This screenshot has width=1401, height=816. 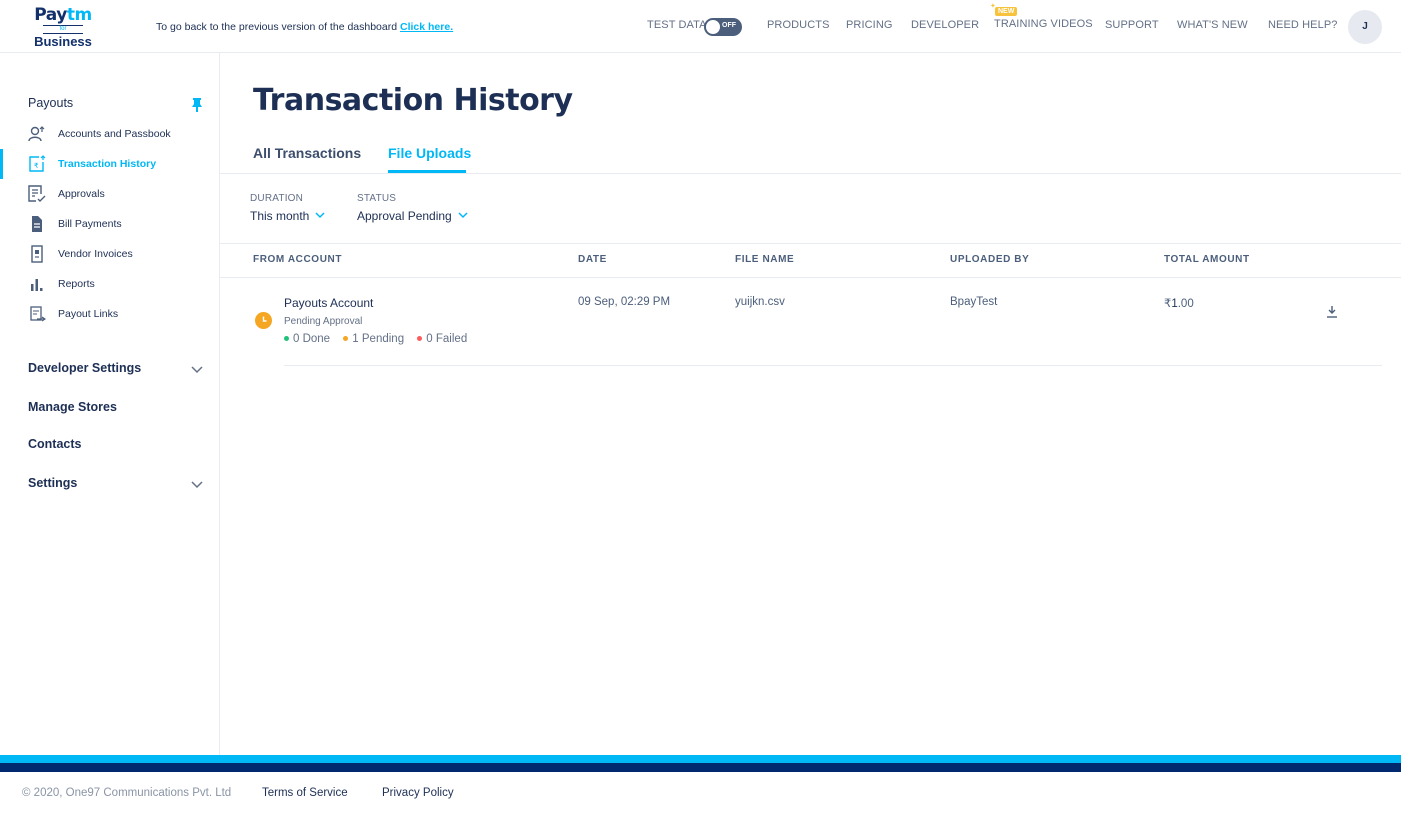 I want to click on logo-text-pay: Pay, so click(x=50, y=15).